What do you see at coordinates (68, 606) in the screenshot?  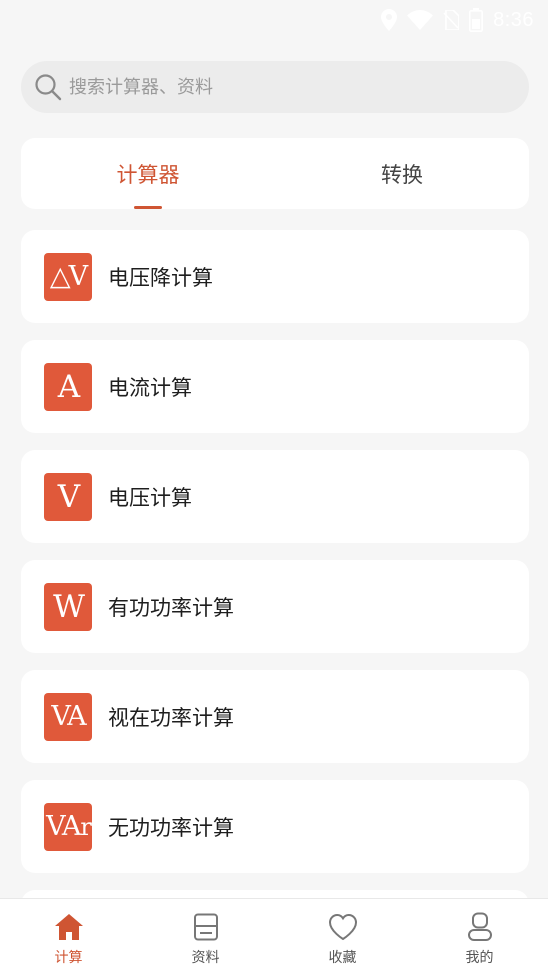 I see `active-power-icon: W` at bounding box center [68, 606].